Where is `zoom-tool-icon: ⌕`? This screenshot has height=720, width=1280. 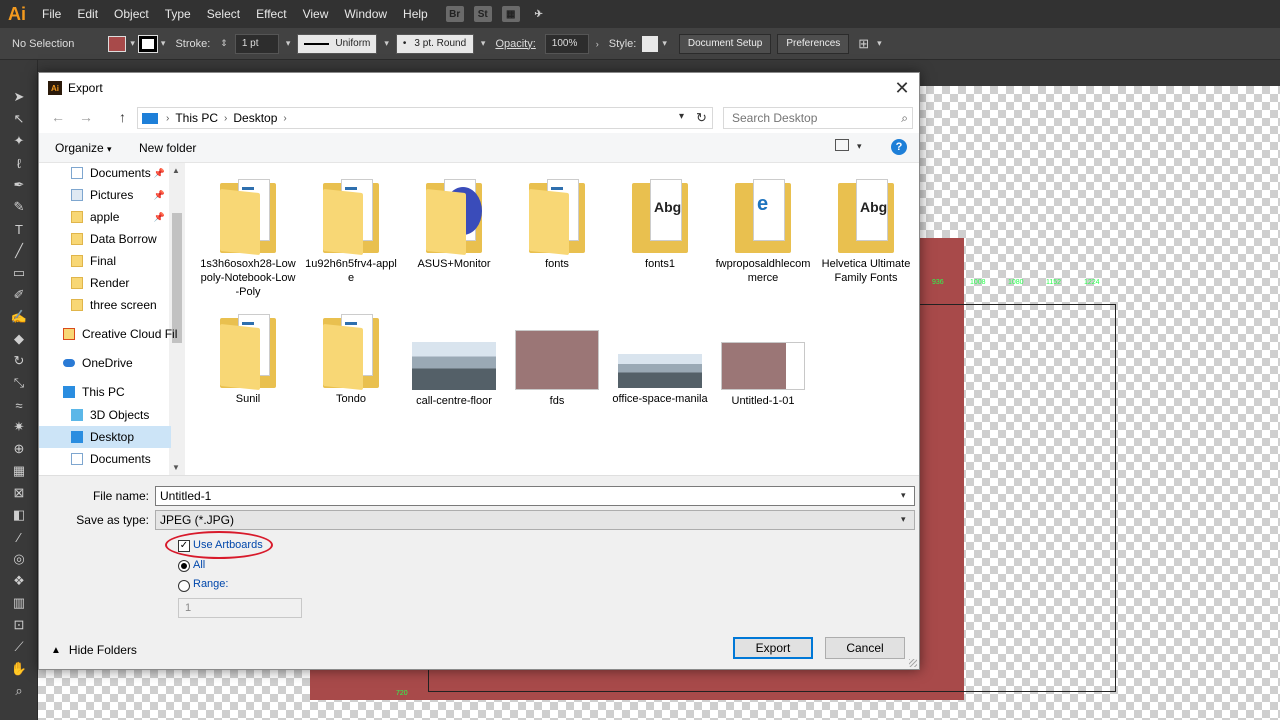 zoom-tool-icon: ⌕ is located at coordinates (19, 691).